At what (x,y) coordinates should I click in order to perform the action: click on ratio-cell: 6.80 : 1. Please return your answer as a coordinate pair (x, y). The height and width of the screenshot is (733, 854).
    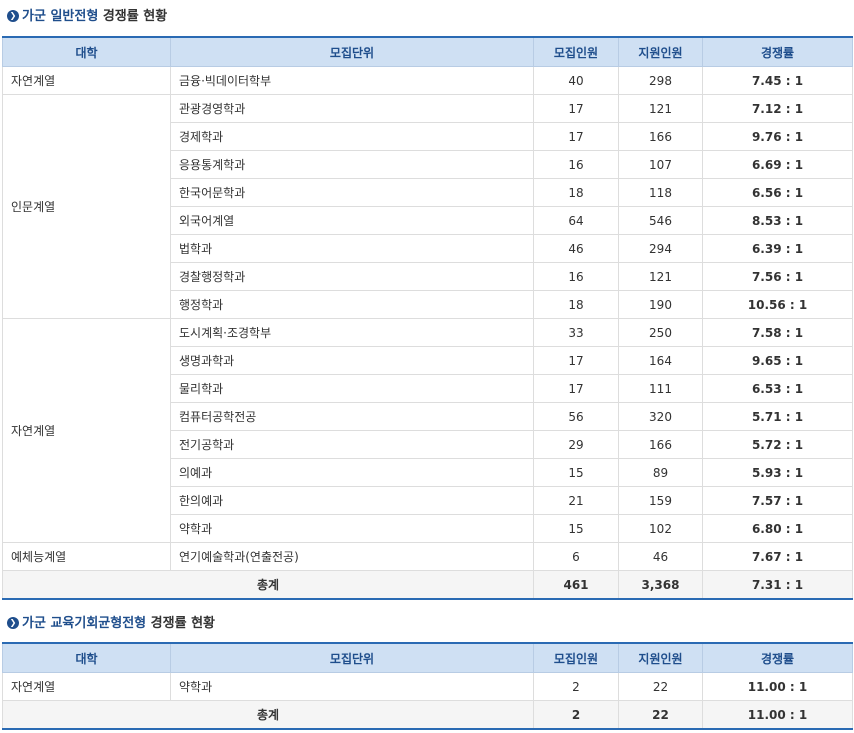
    Looking at the image, I should click on (777, 528).